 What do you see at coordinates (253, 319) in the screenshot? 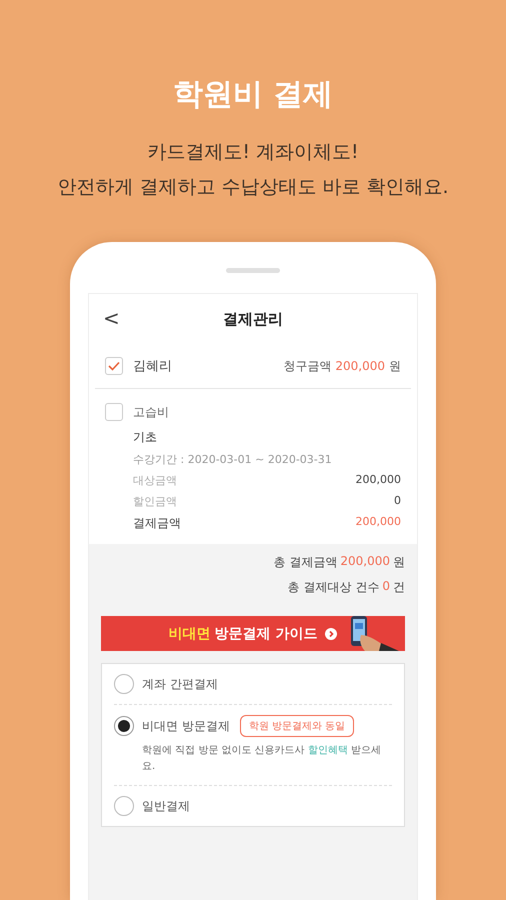
I see `screen-title: 결제관리` at bounding box center [253, 319].